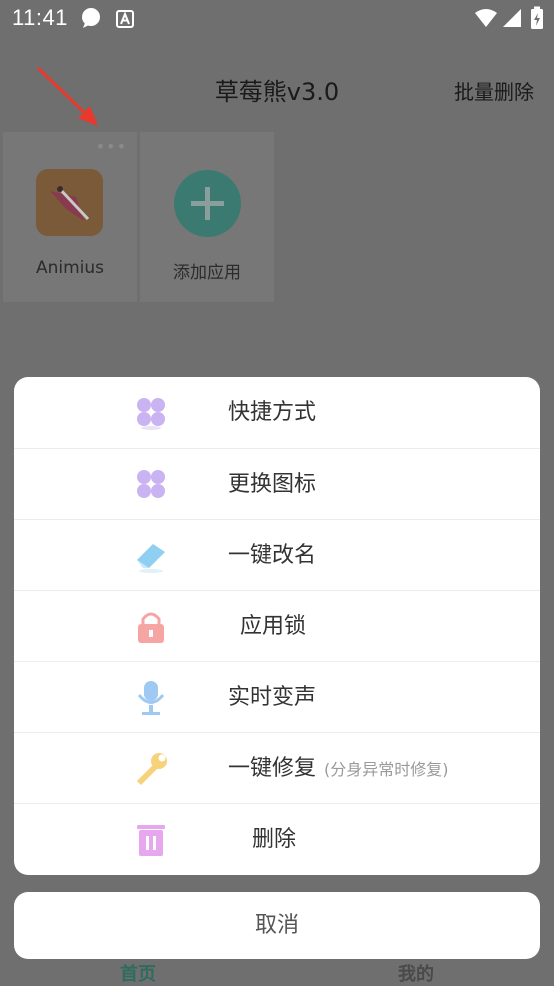 Image resolution: width=554 pixels, height=986 pixels. What do you see at coordinates (272, 697) in the screenshot?
I see `sheet-item-label: 实时变声` at bounding box center [272, 697].